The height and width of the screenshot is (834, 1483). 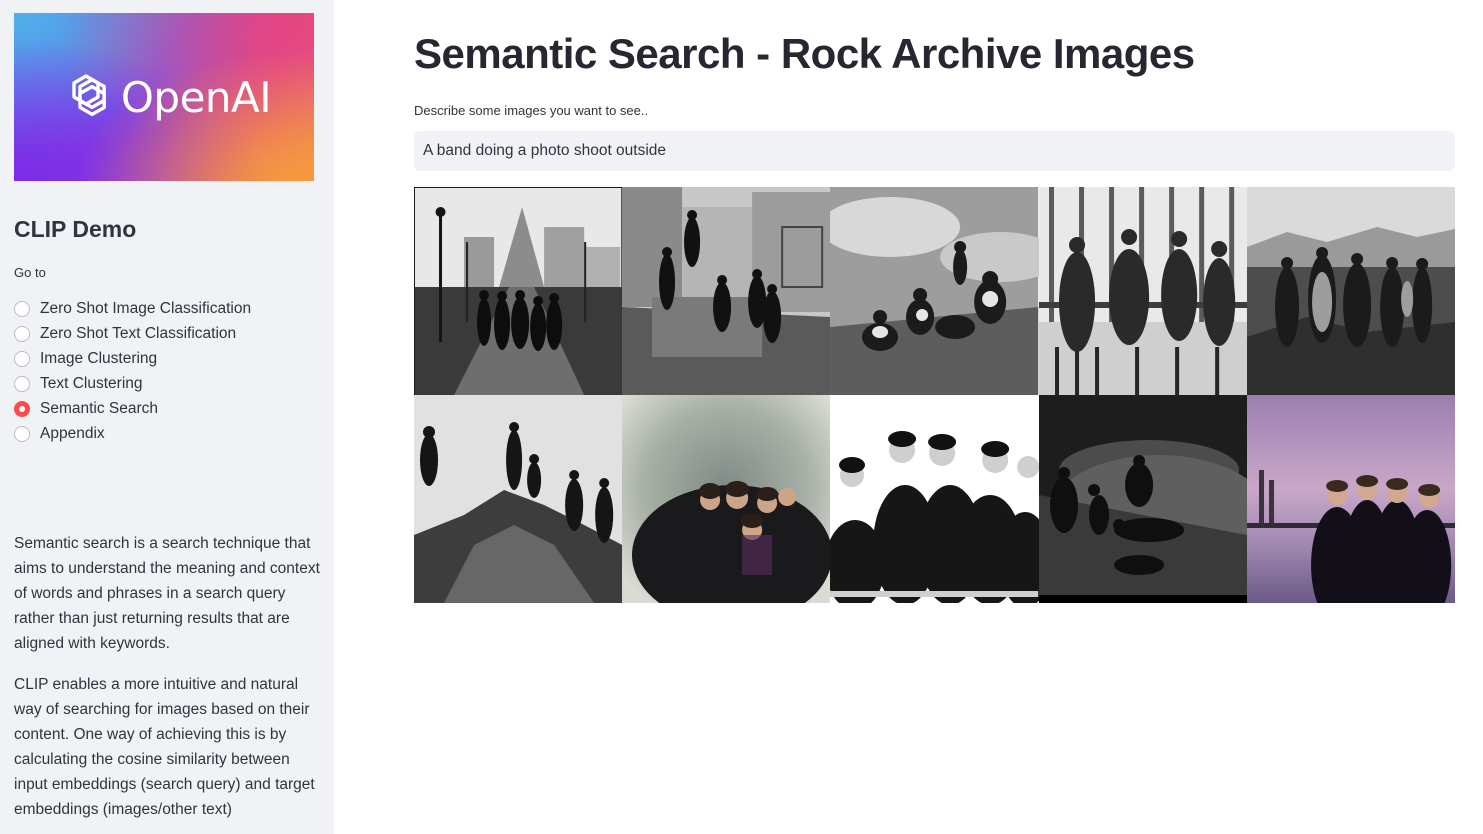 What do you see at coordinates (99, 408) in the screenshot?
I see `nav-option-label: Semantic Search` at bounding box center [99, 408].